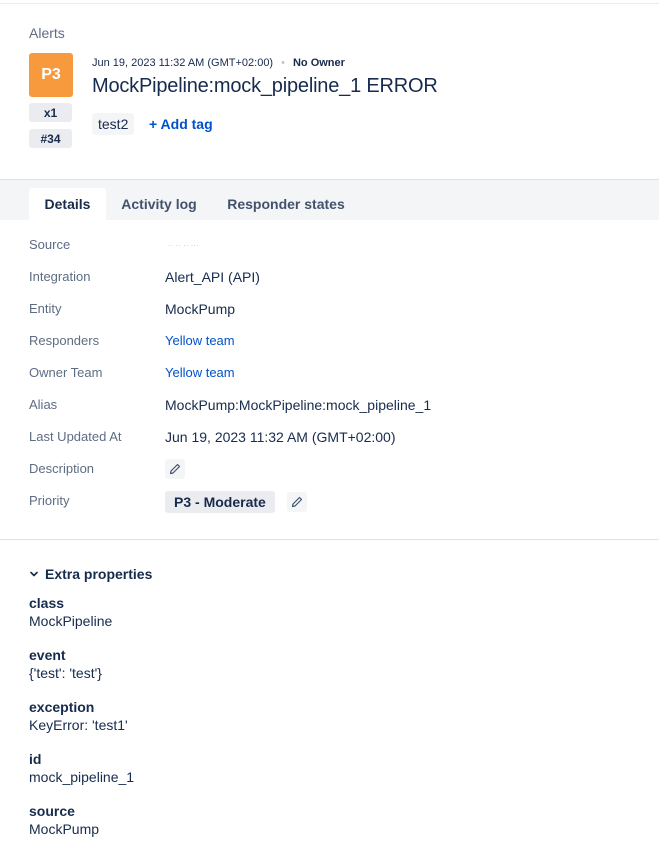 The image size is (659, 857). What do you see at coordinates (51, 75) in the screenshot?
I see `priority-badge: P3` at bounding box center [51, 75].